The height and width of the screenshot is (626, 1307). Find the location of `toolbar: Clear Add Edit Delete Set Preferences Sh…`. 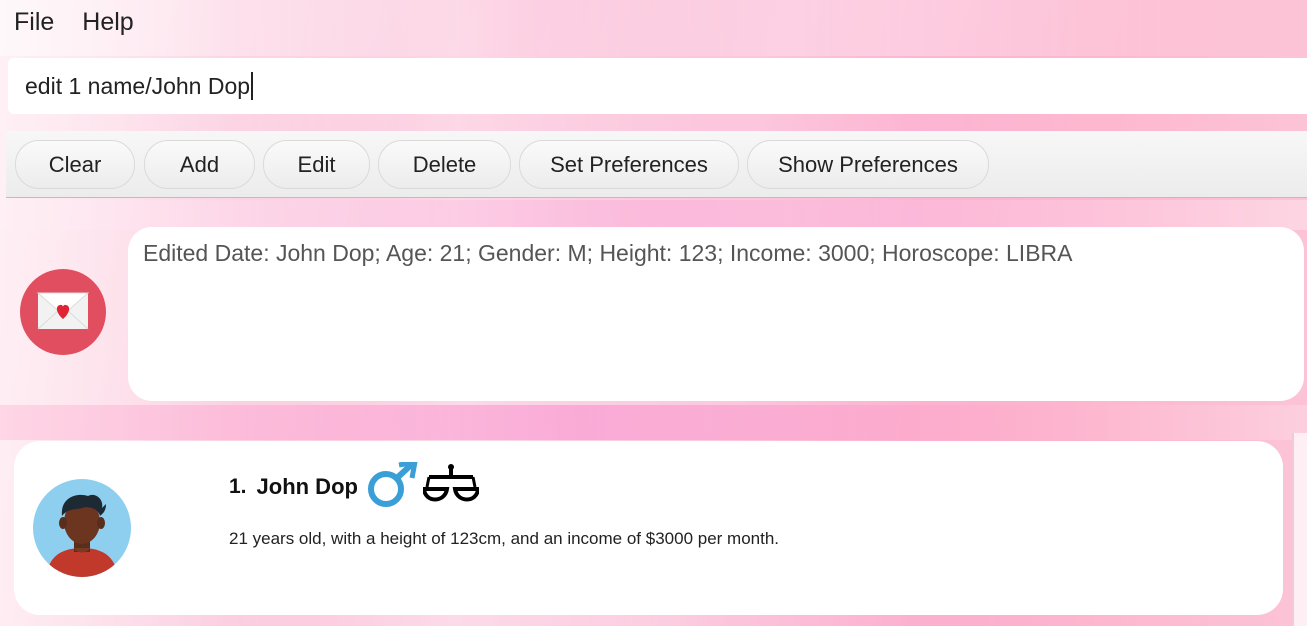

toolbar: Clear Add Edit Delete Set Preferences Sh… is located at coordinates (656, 164).